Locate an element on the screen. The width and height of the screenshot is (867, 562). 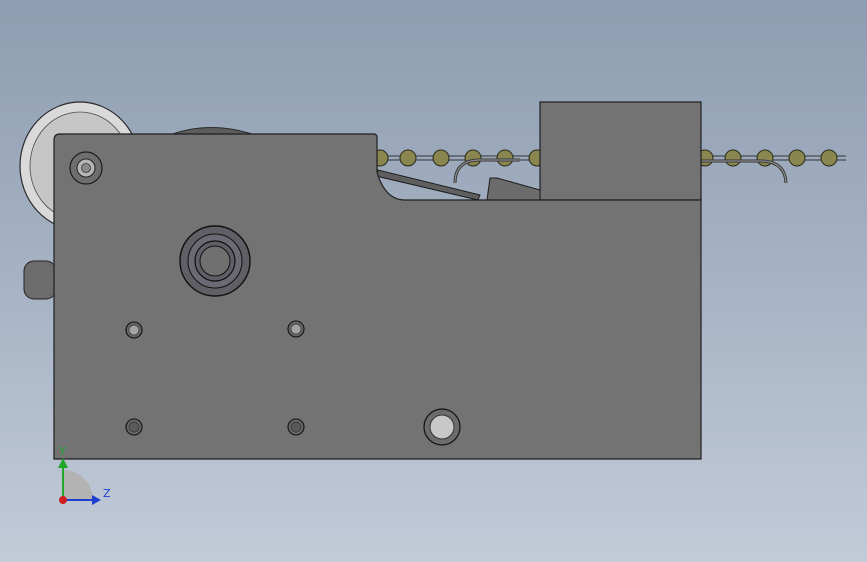
upper-block is located at coordinates (620, 151).